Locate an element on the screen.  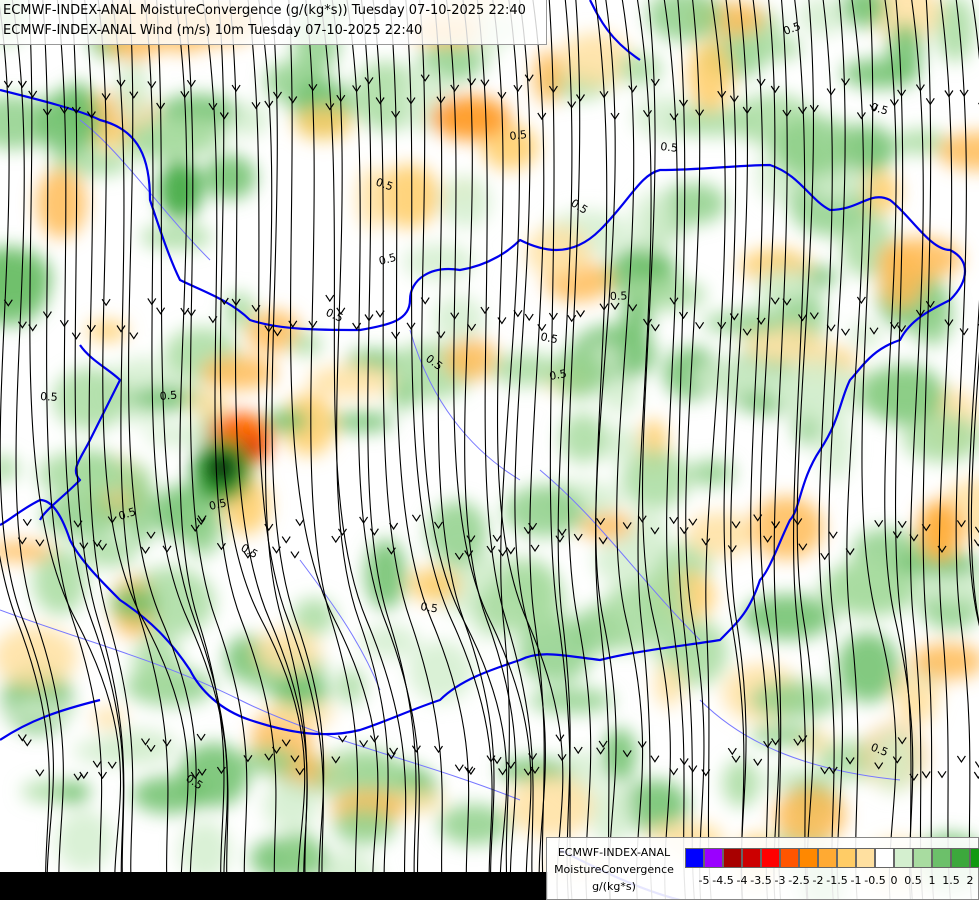
legend-tick: 1.5 is located at coordinates (951, 880).